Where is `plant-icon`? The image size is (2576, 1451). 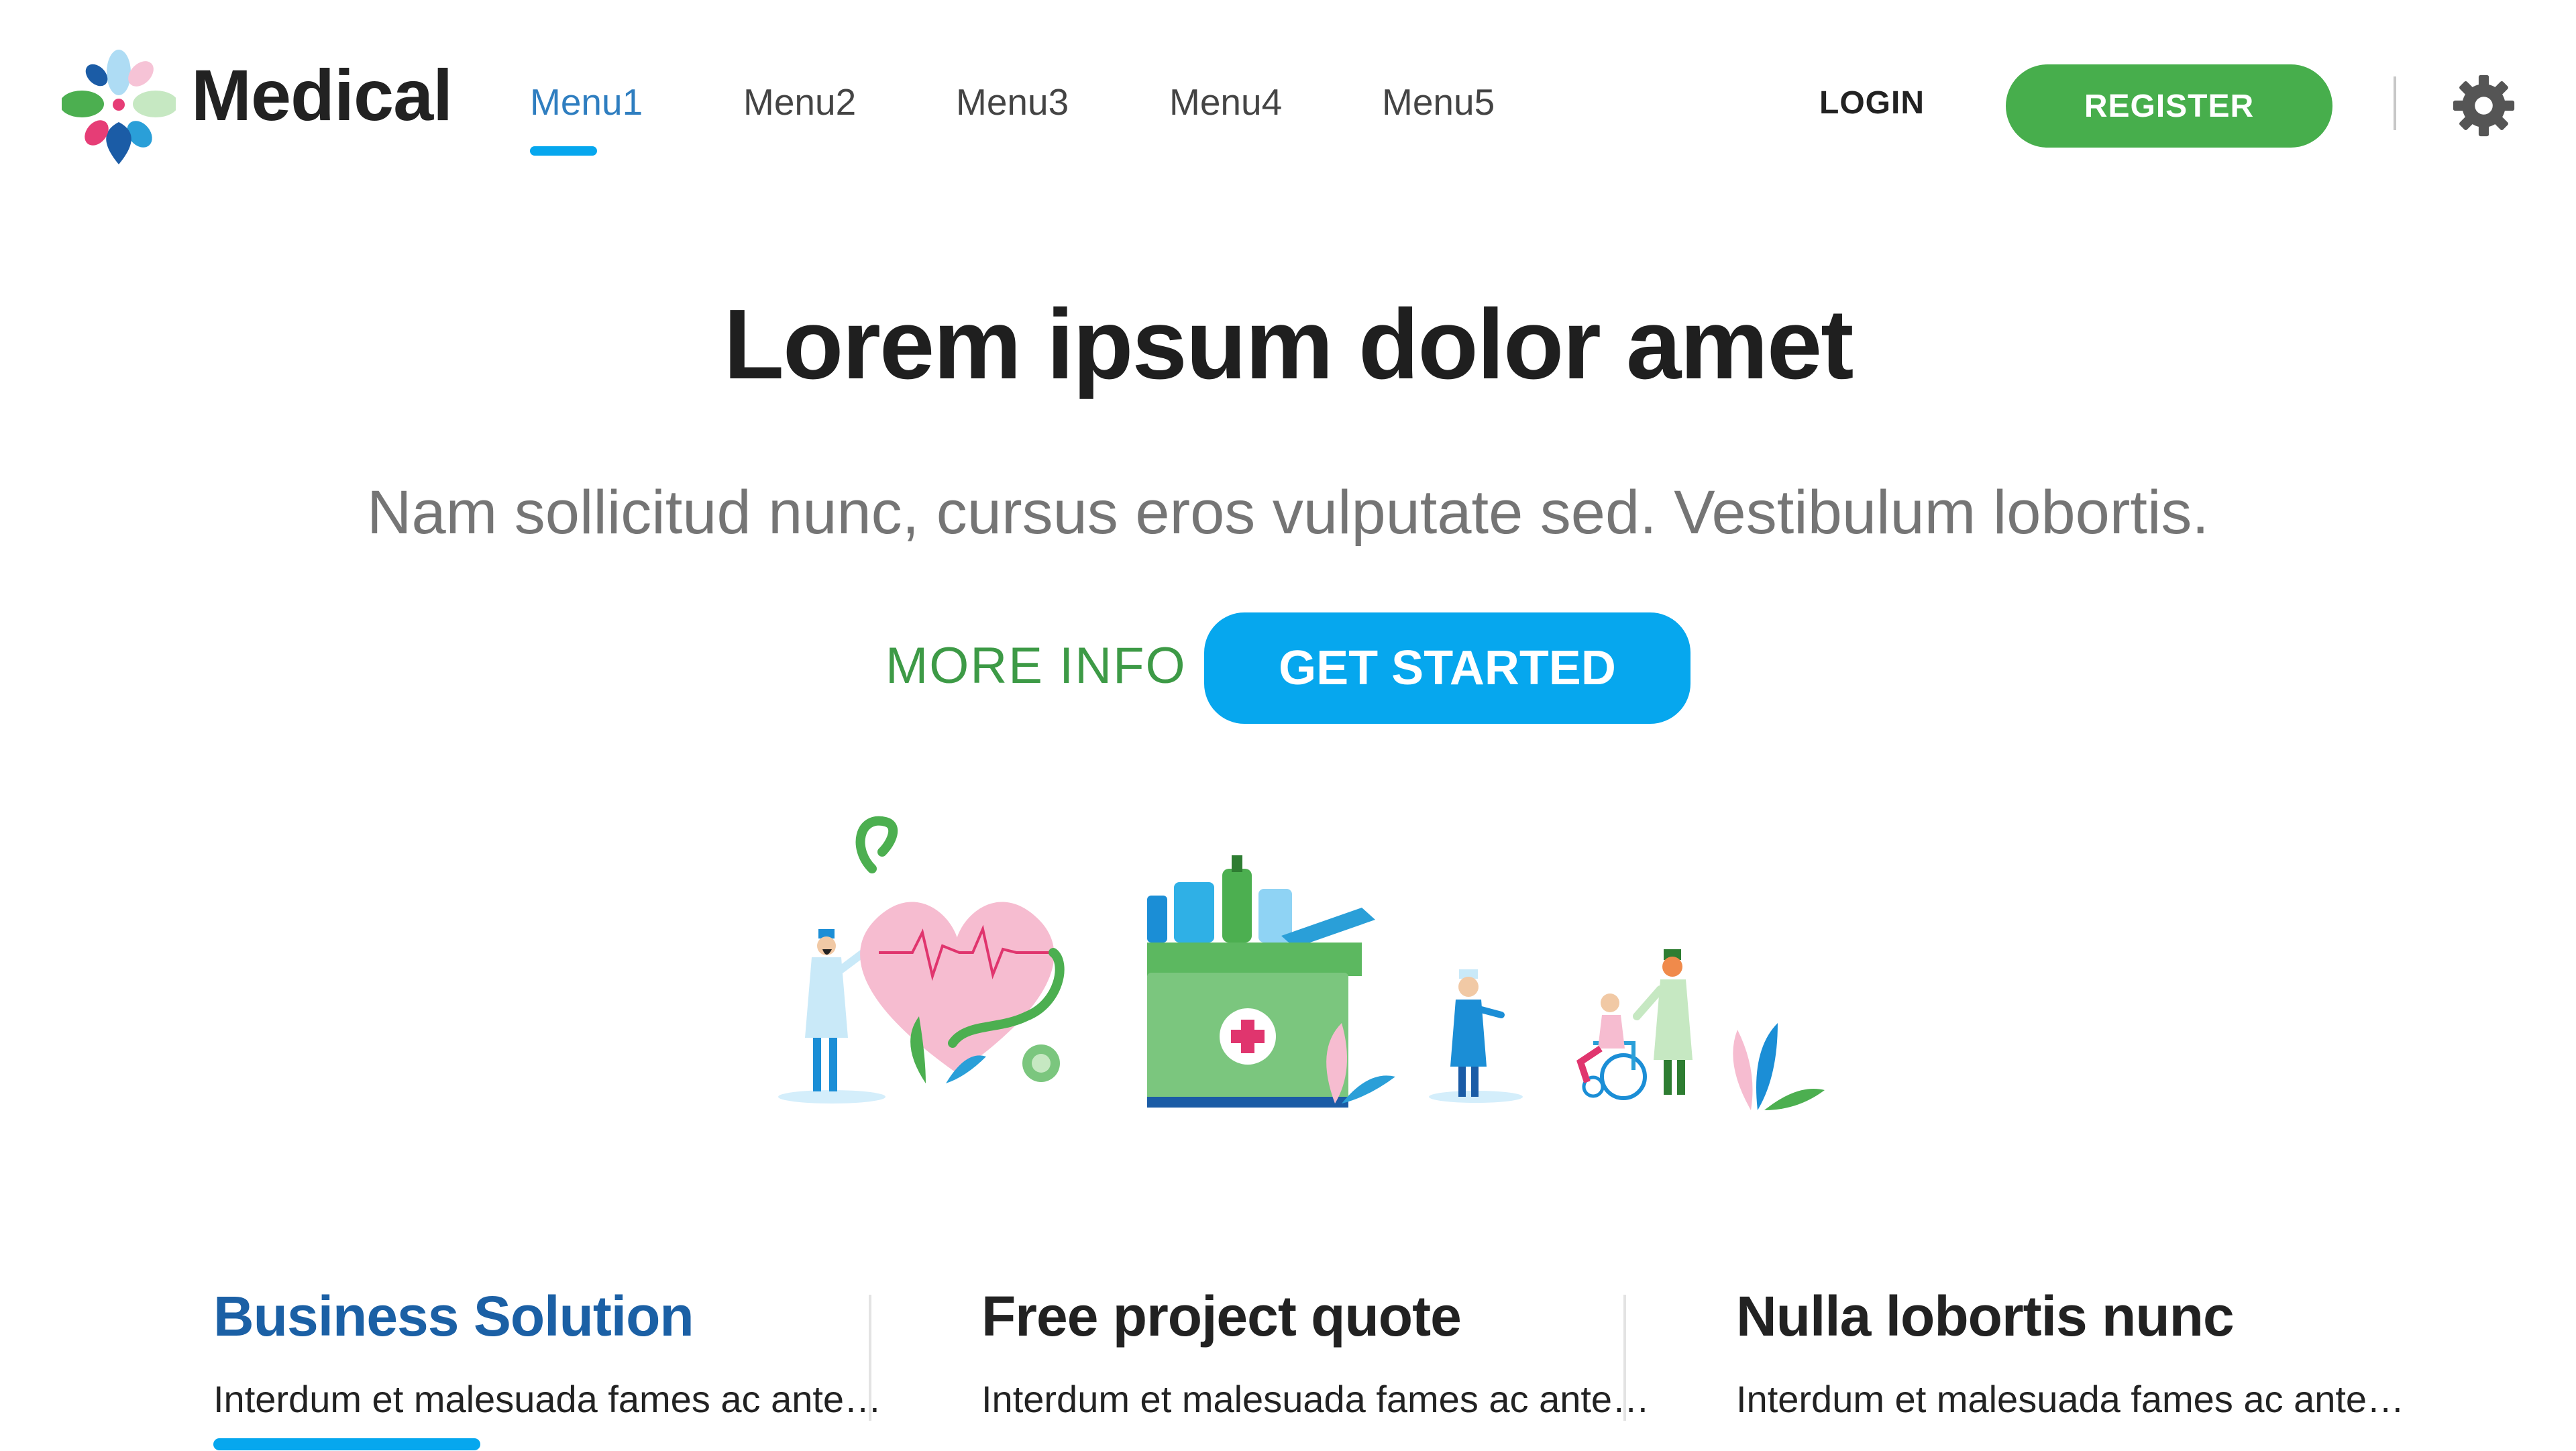
plant-icon is located at coordinates (1779, 1066).